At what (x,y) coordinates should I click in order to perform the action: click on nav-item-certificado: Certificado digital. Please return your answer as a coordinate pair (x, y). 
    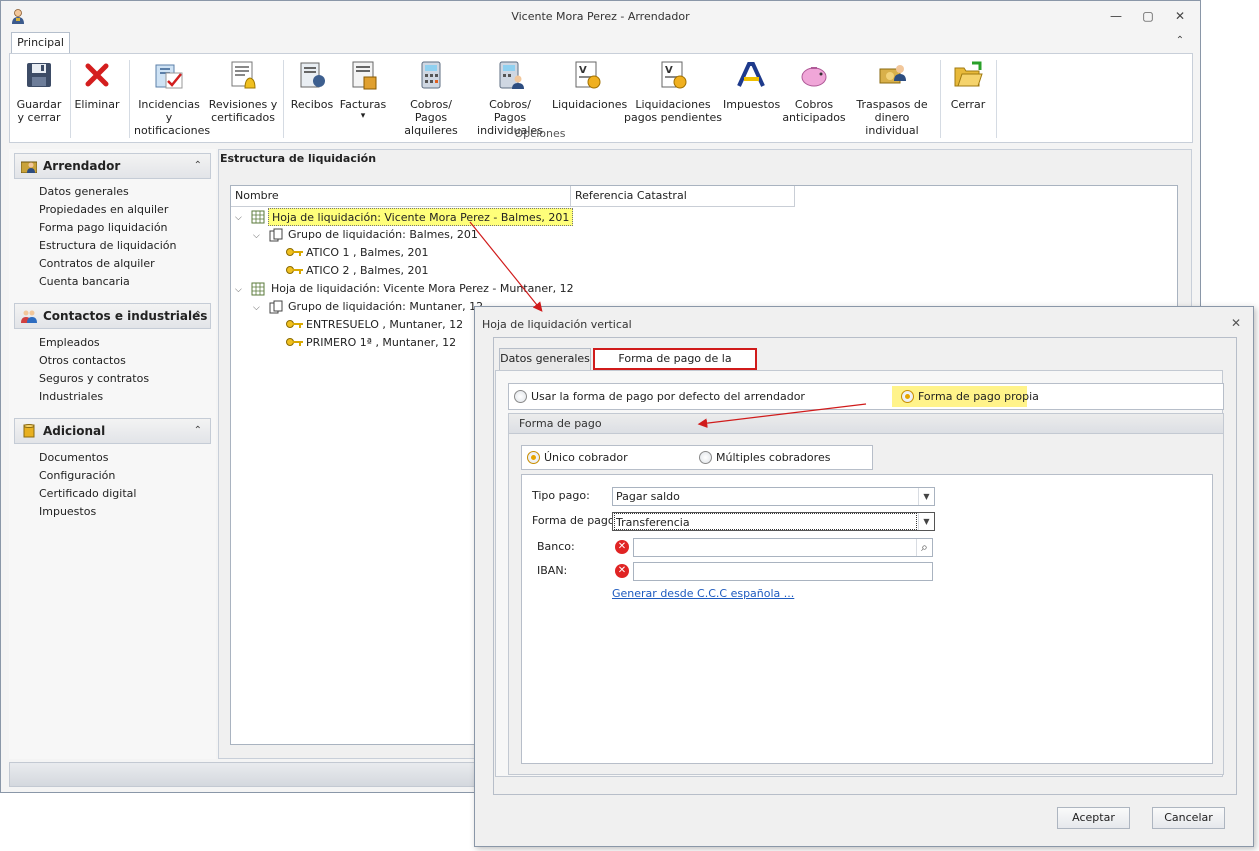
    Looking at the image, I should click on (87, 494).